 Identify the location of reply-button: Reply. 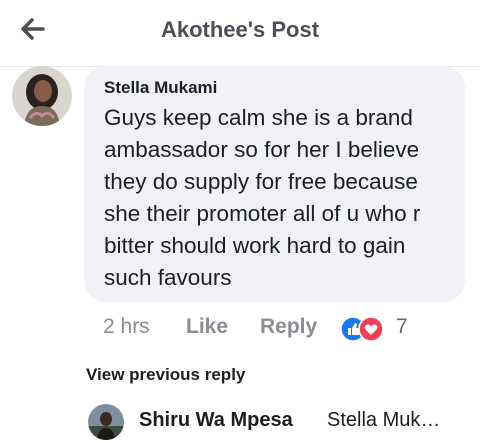
(288, 328).